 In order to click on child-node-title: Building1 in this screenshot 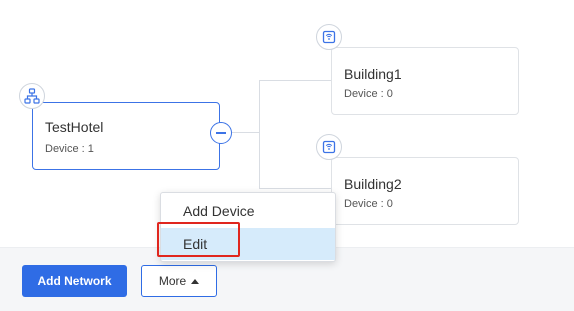, I will do `click(373, 74)`.